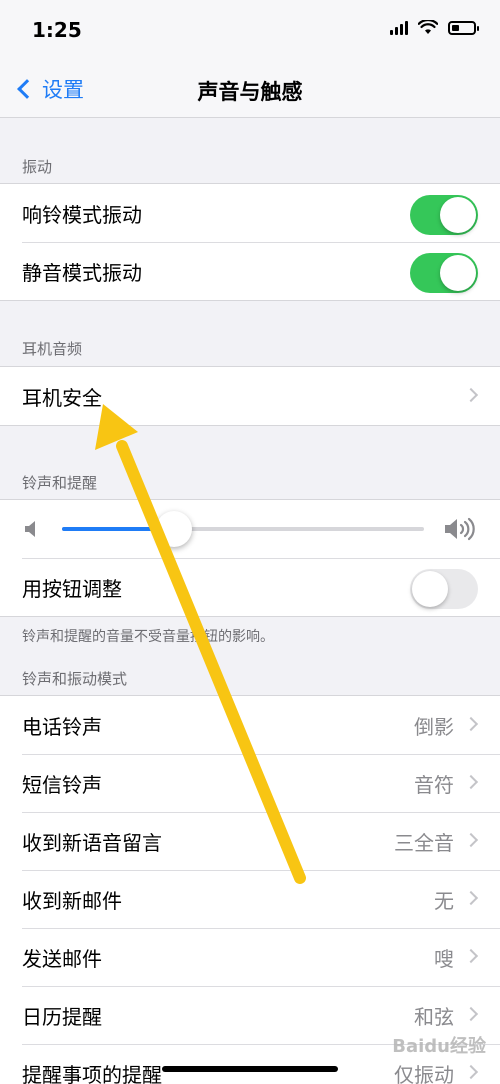  What do you see at coordinates (174, 529) in the screenshot?
I see `volume-slider-thumb` at bounding box center [174, 529].